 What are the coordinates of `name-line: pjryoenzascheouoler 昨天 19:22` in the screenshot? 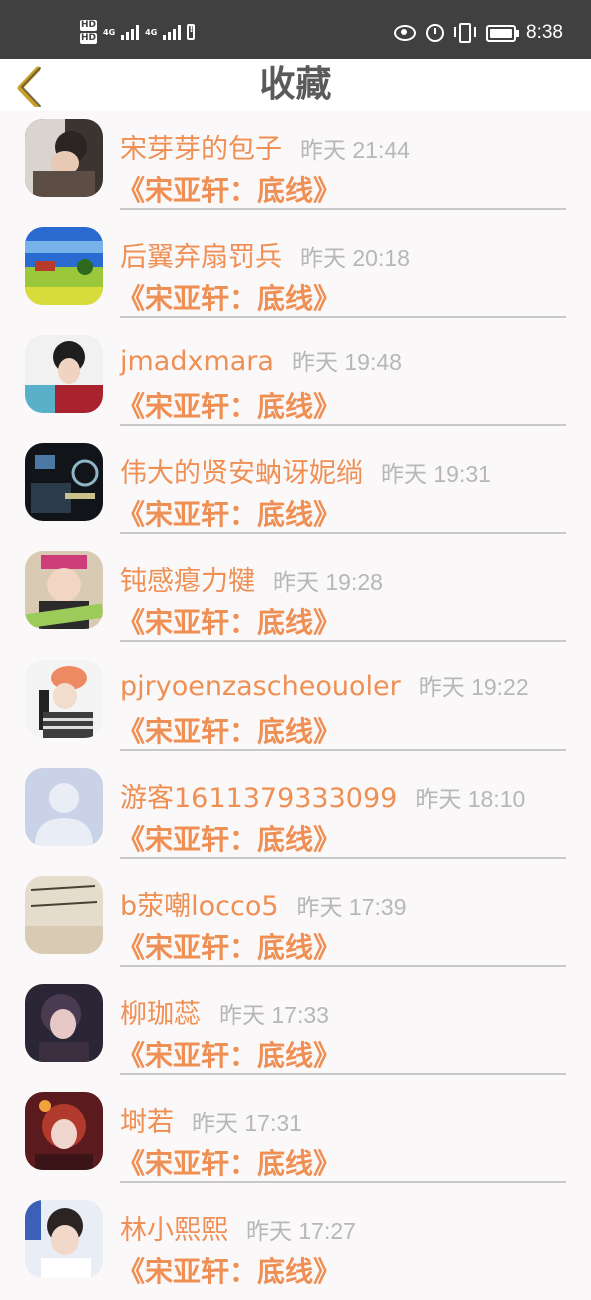 It's located at (324, 685).